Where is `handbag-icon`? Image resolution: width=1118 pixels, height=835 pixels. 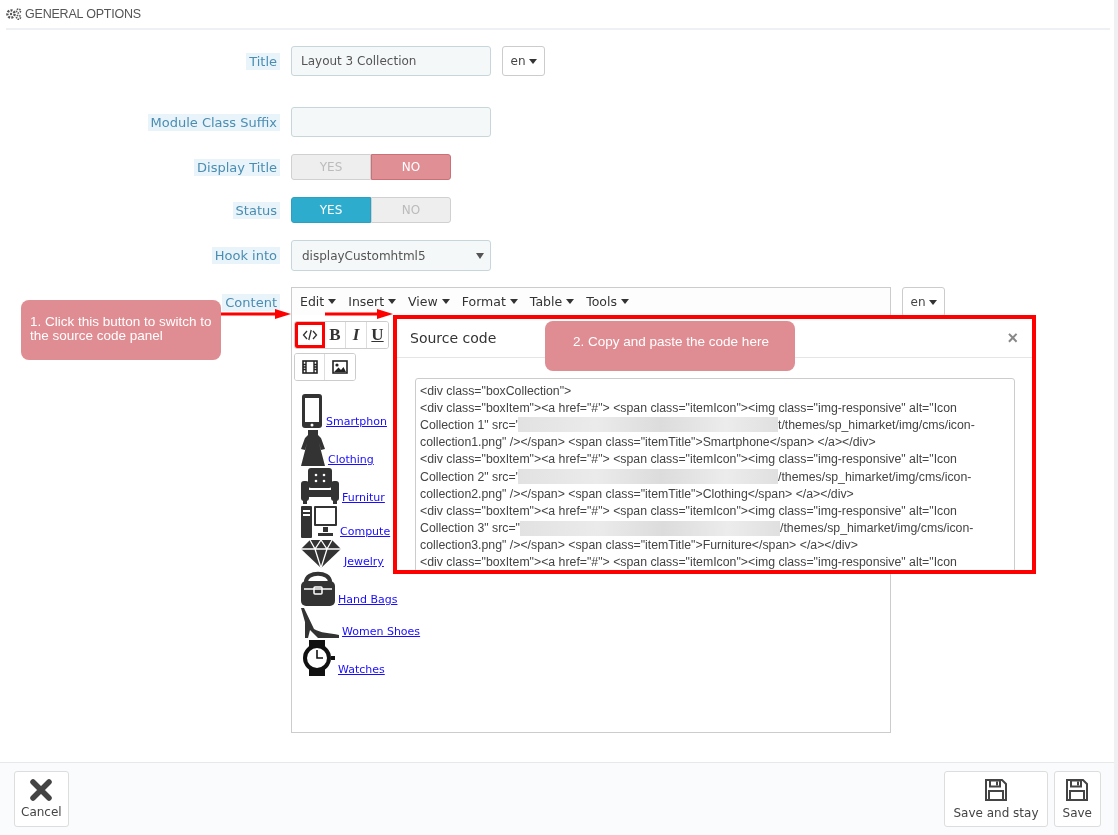
handbag-icon is located at coordinates (318, 588).